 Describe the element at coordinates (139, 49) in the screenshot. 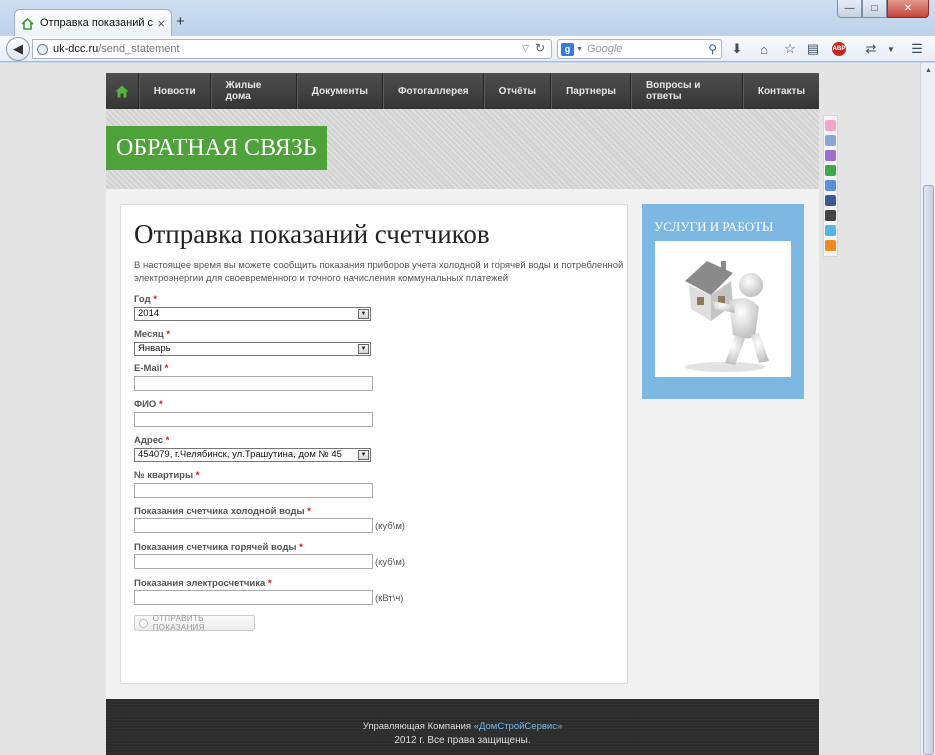

I see `url-path: /send_statement` at that location.